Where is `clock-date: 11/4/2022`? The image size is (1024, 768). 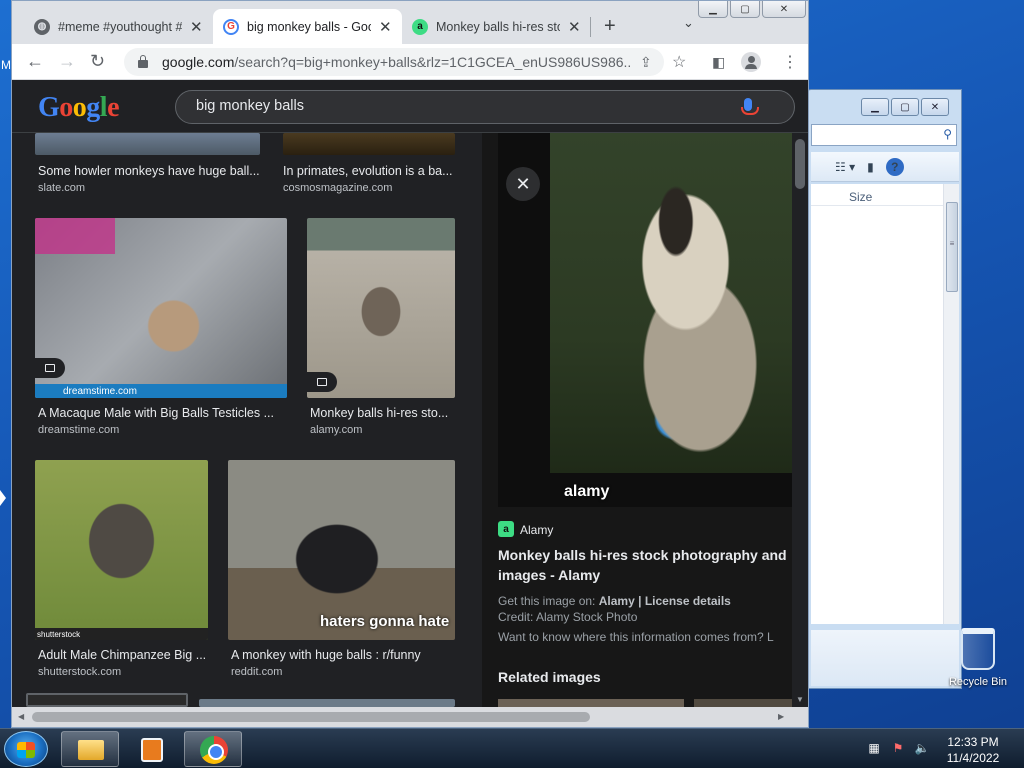 clock-date: 11/4/2022 is located at coordinates (973, 758).